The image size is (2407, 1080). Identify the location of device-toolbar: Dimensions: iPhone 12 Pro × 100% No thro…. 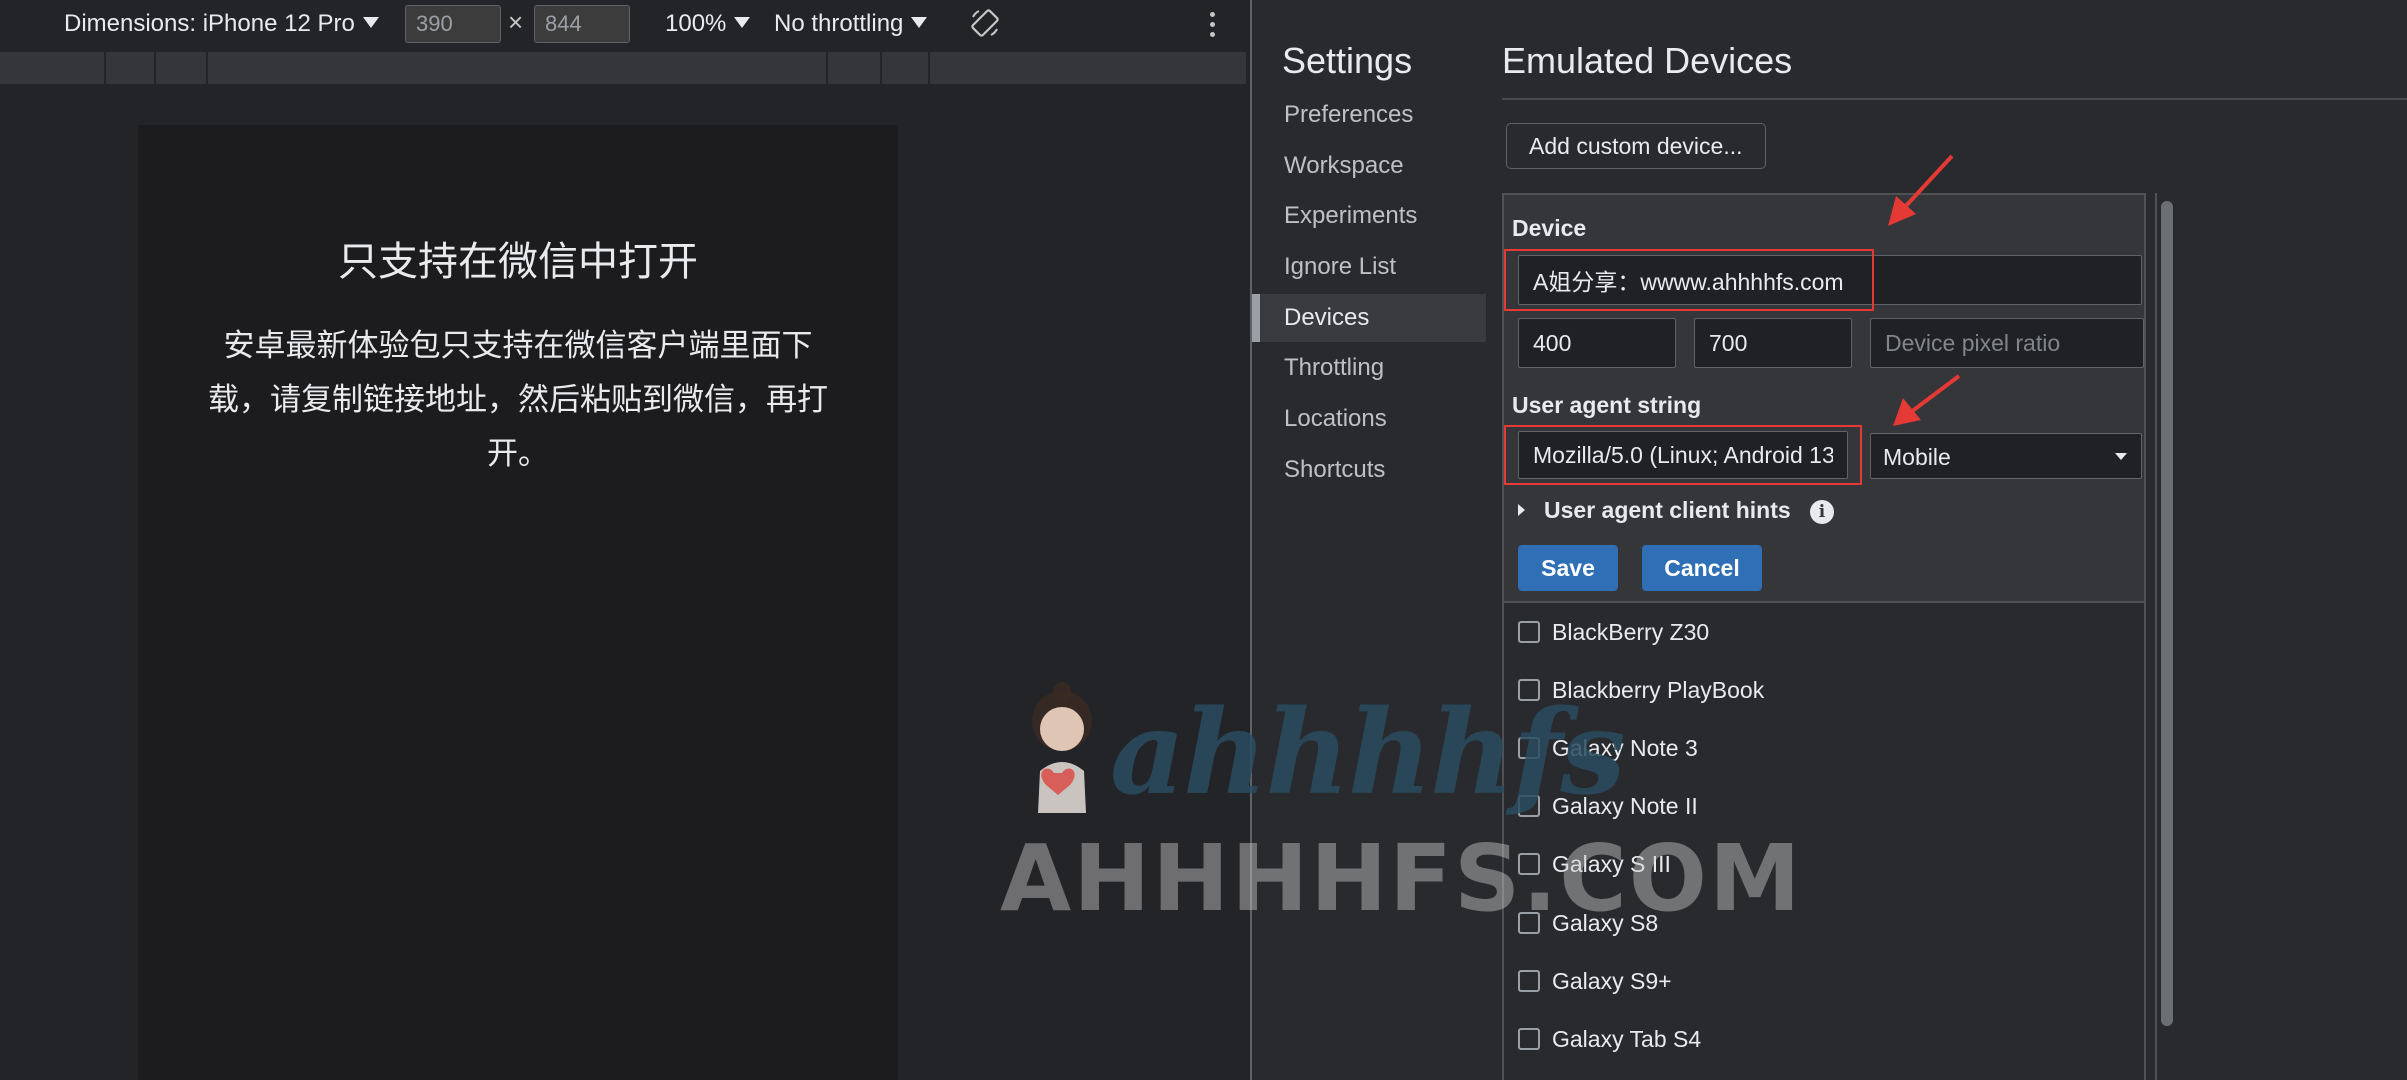
(625, 24).